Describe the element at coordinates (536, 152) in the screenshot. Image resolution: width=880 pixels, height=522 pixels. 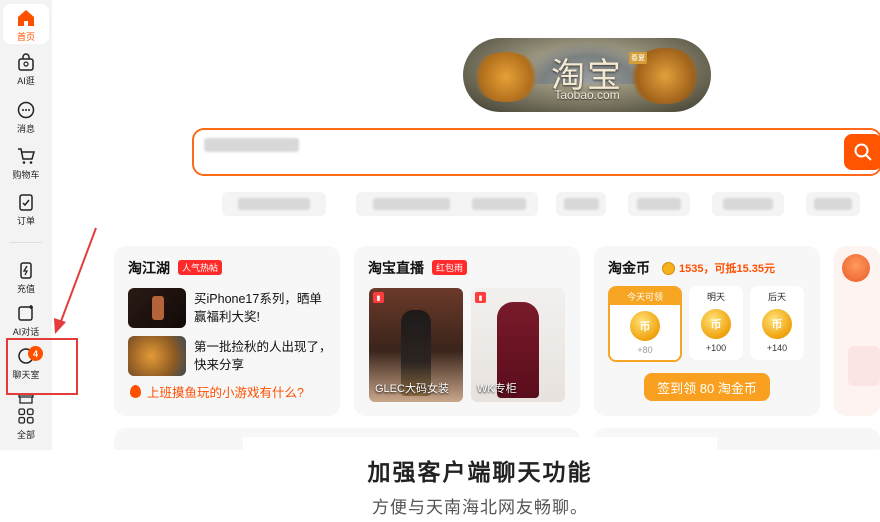
I see `search-input` at that location.